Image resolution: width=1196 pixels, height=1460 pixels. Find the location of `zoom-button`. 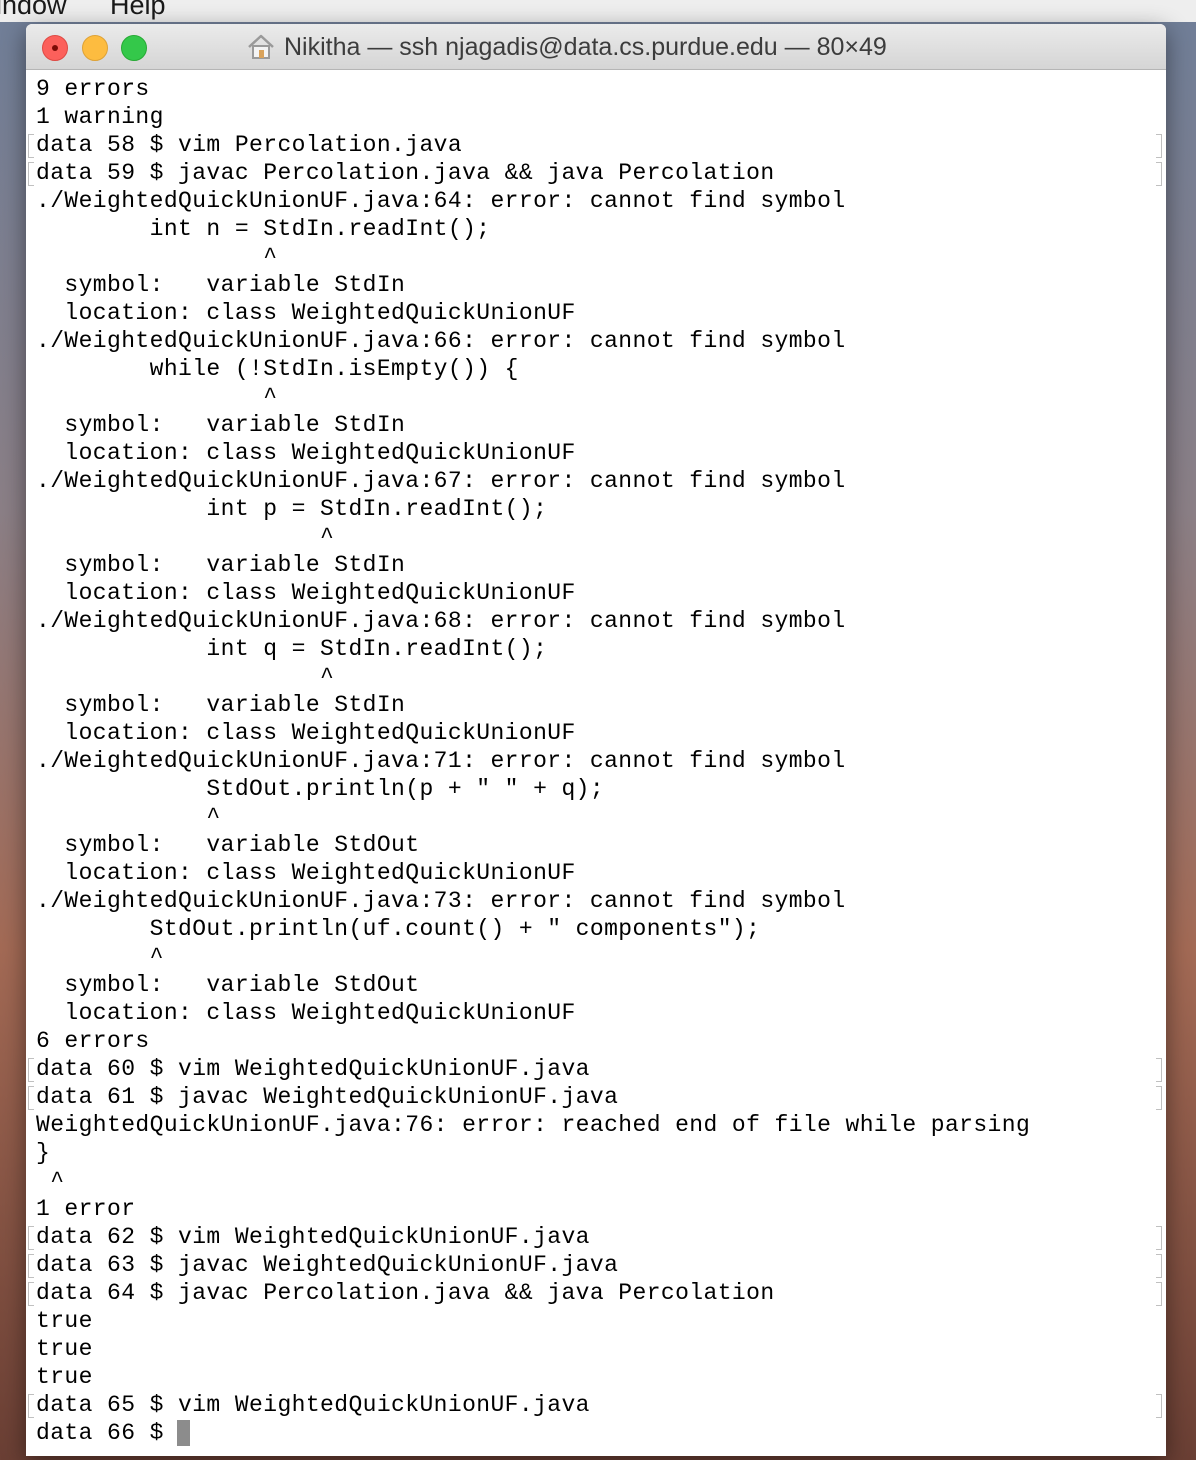

zoom-button is located at coordinates (134, 48).